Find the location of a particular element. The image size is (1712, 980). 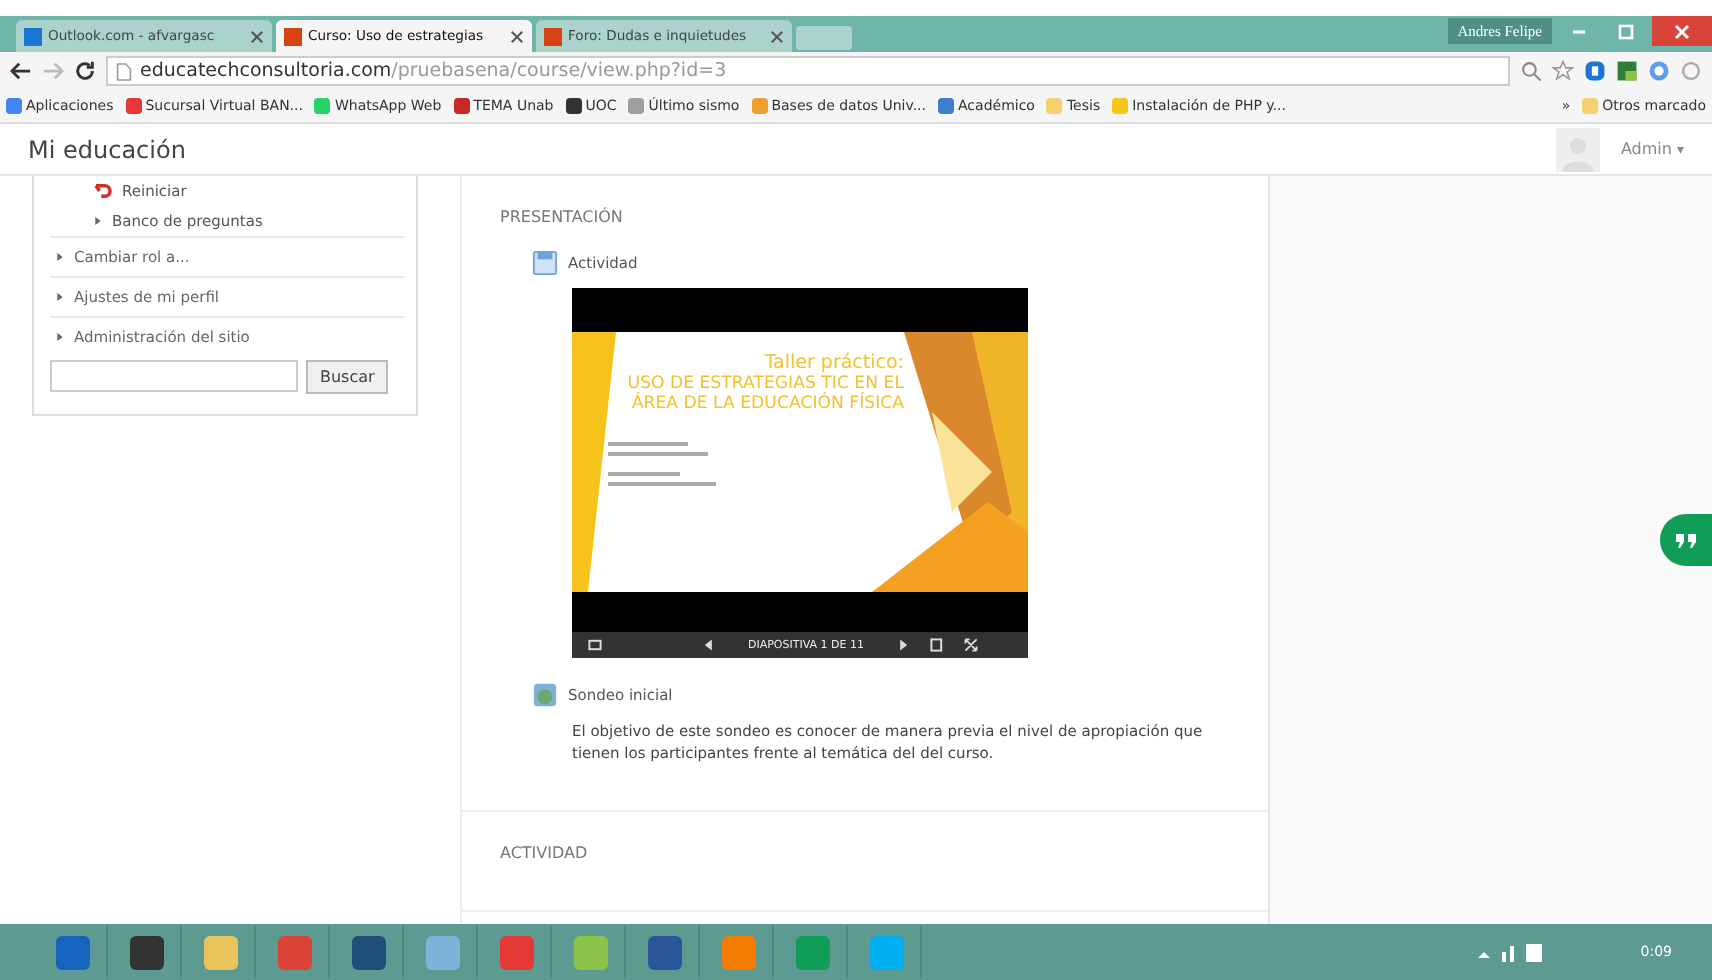

forward-icon is located at coordinates (53, 71).